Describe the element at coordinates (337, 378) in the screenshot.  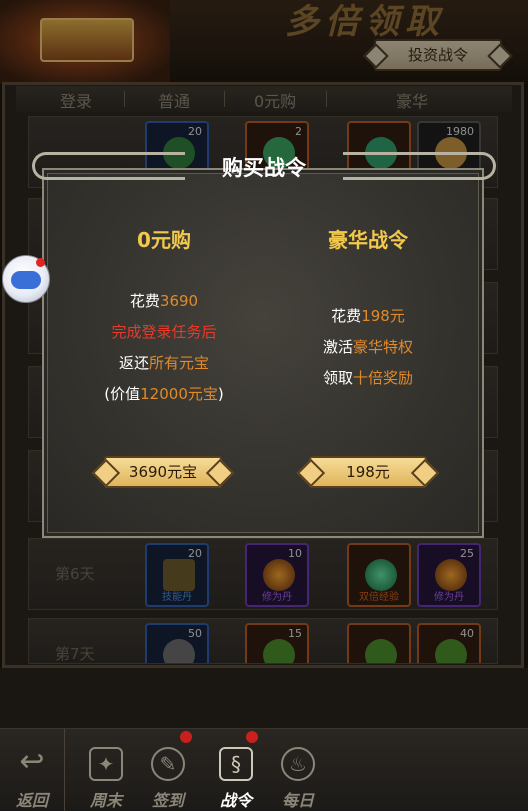
I see `reward-label: 领取` at that location.